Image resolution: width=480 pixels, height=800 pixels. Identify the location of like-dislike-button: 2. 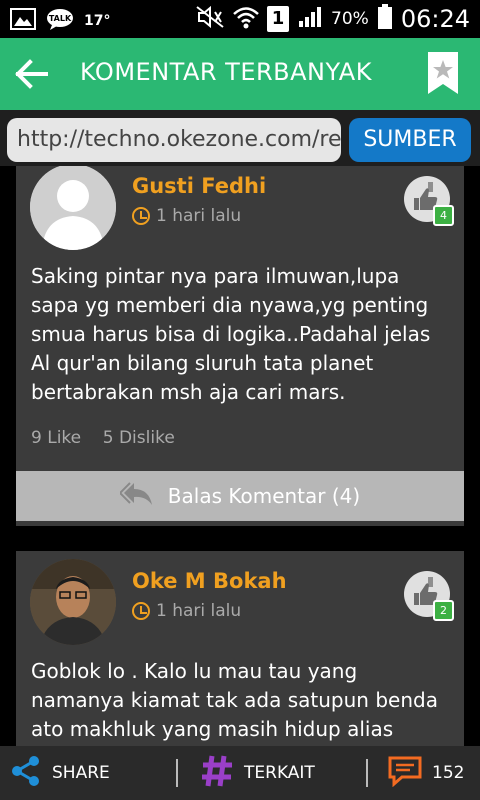
(429, 596).